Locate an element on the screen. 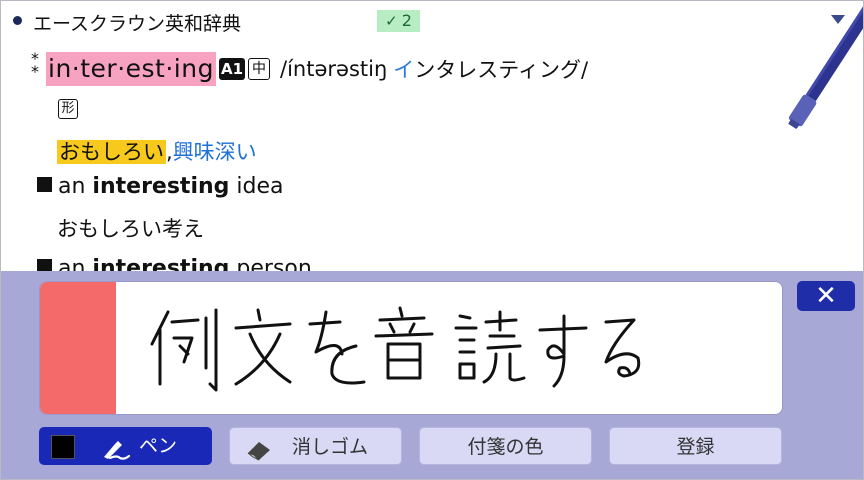 The height and width of the screenshot is (480, 864). handwriting-strokes is located at coordinates (395, 349).